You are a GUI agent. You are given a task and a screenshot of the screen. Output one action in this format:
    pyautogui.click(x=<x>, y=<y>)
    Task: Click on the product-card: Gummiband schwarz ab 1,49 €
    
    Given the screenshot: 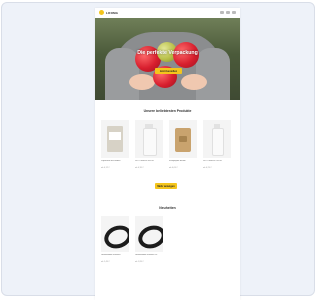 What is the action you would take?
    pyautogui.click(x=115, y=239)
    